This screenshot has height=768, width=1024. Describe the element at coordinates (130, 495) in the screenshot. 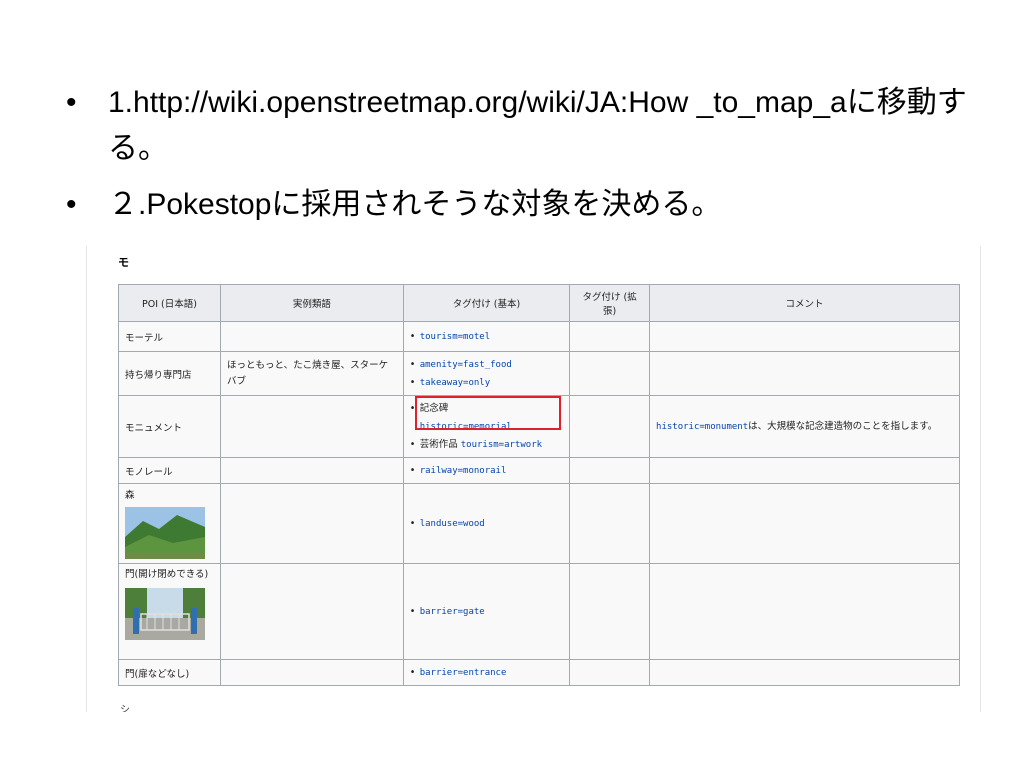

I see `poi-label: 森` at that location.